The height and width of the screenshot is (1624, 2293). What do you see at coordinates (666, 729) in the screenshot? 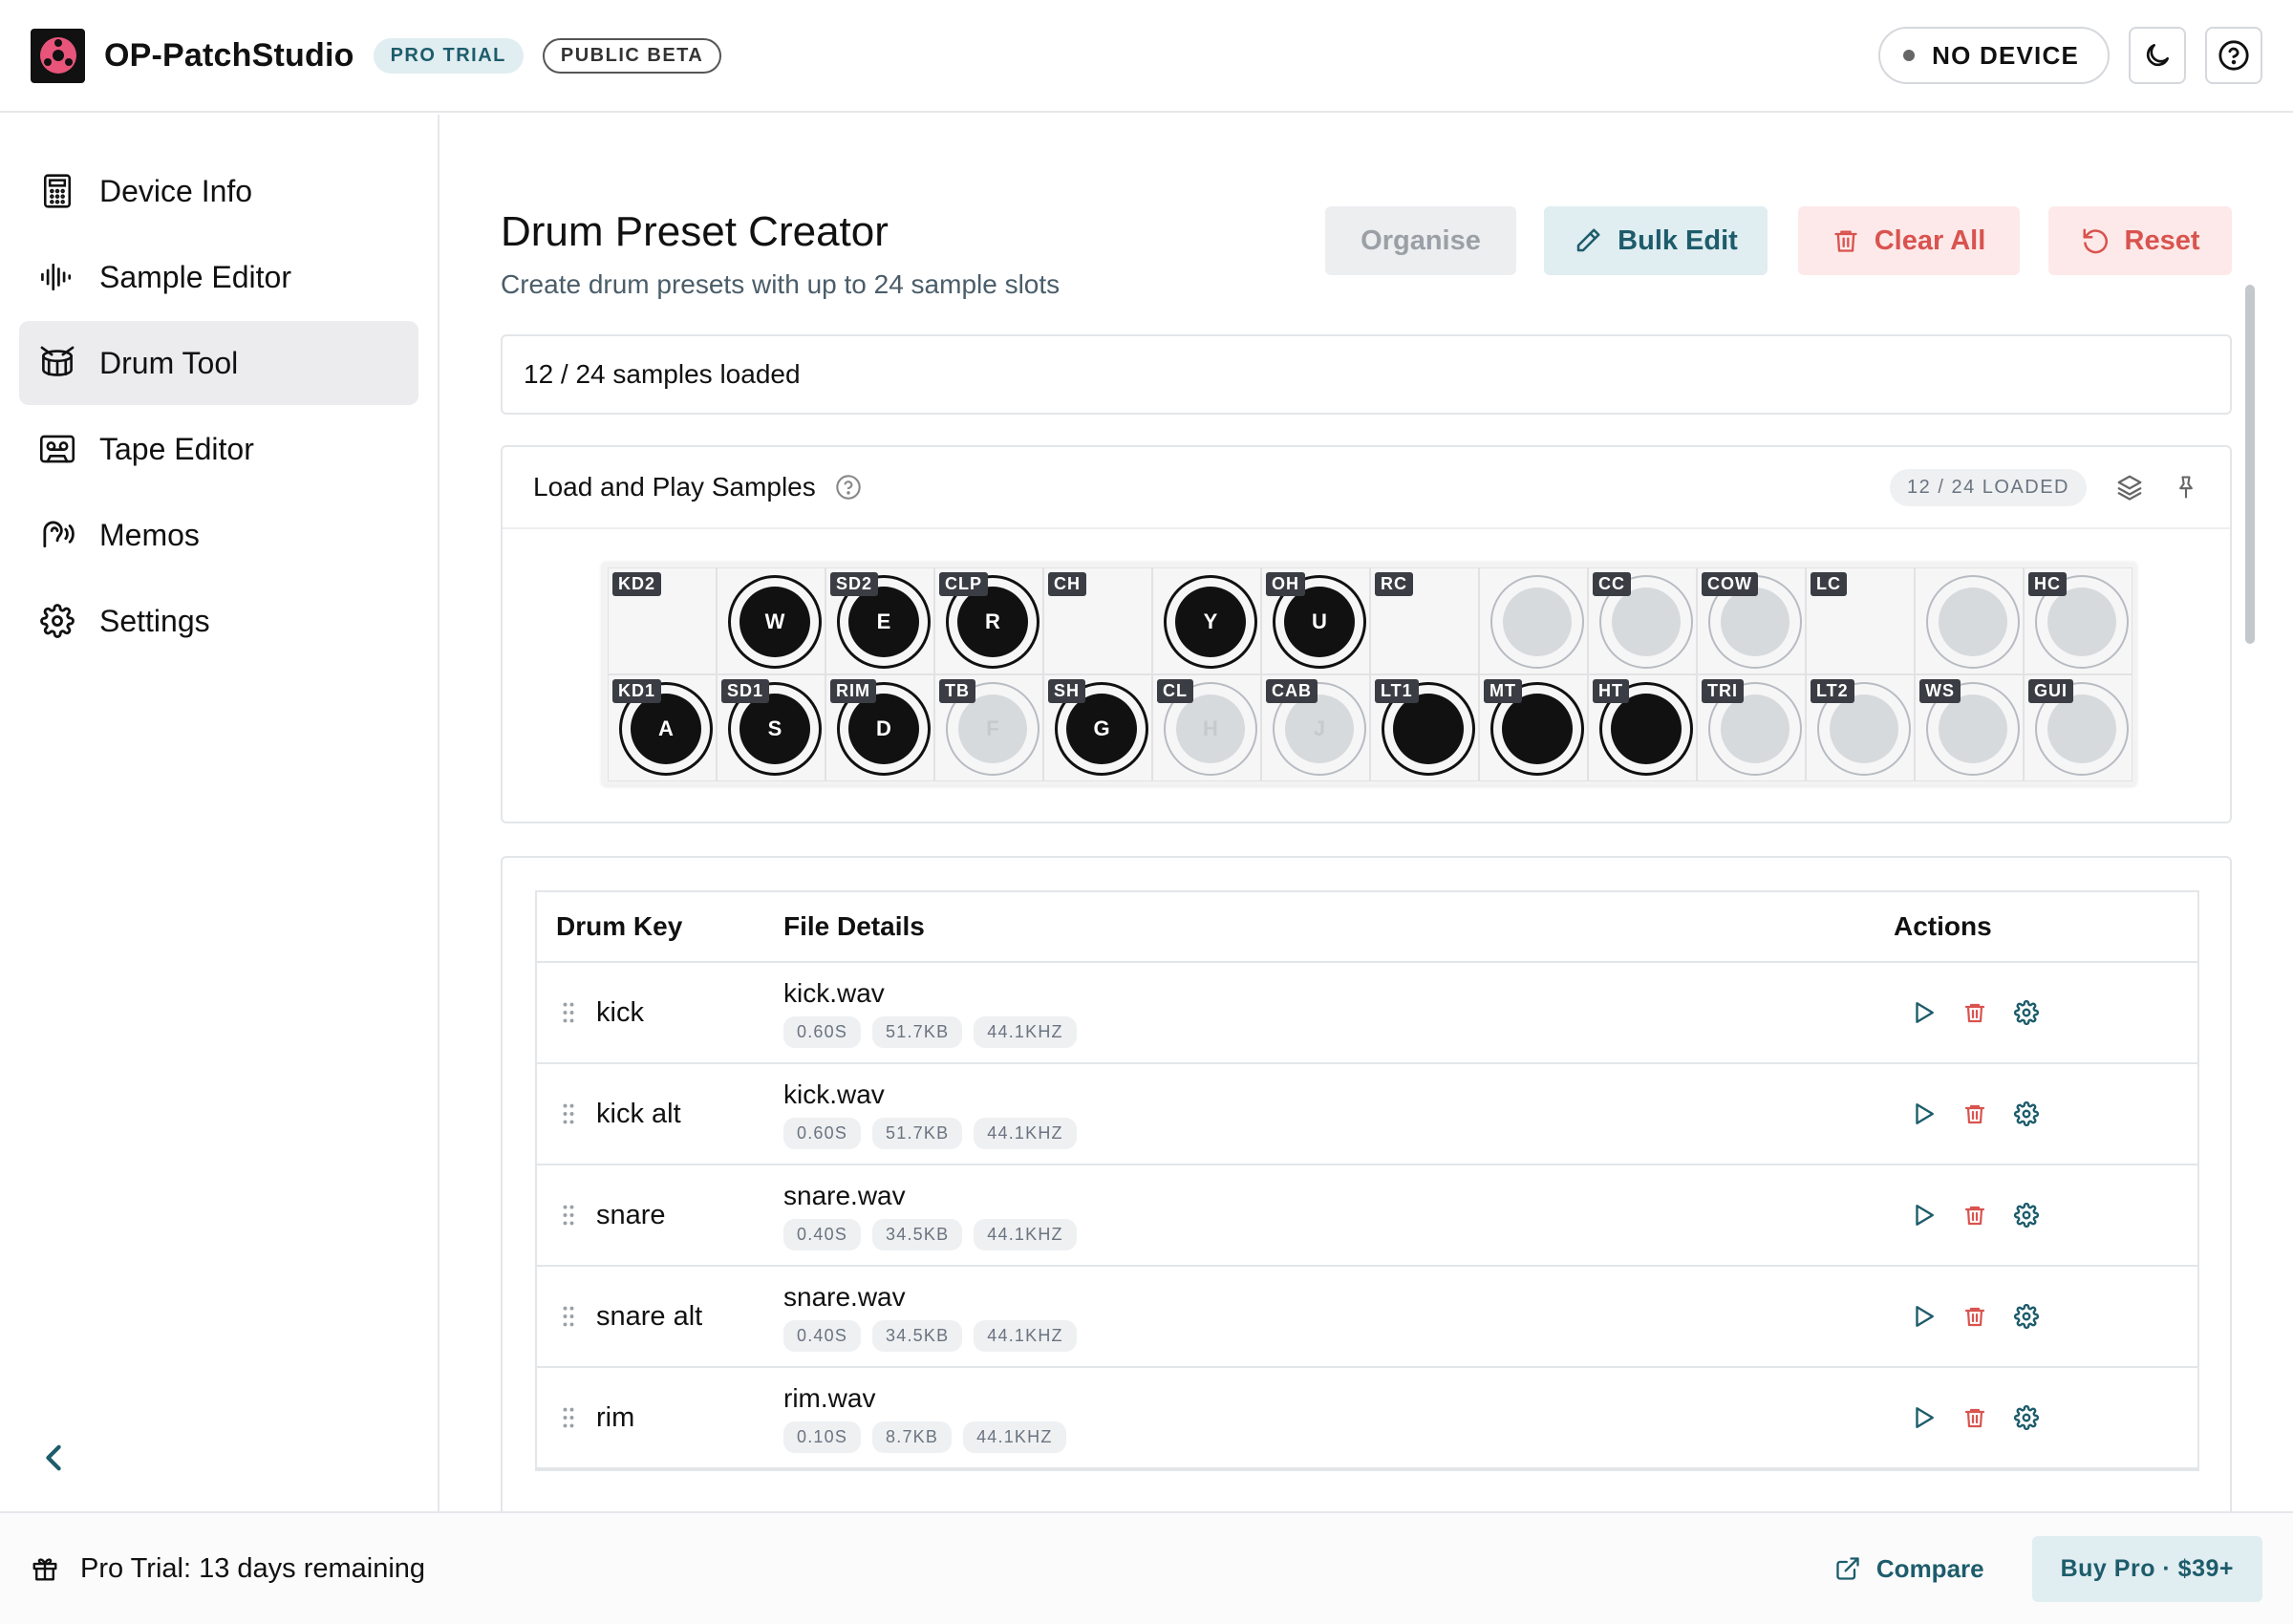
I see `pad-key: A` at bounding box center [666, 729].